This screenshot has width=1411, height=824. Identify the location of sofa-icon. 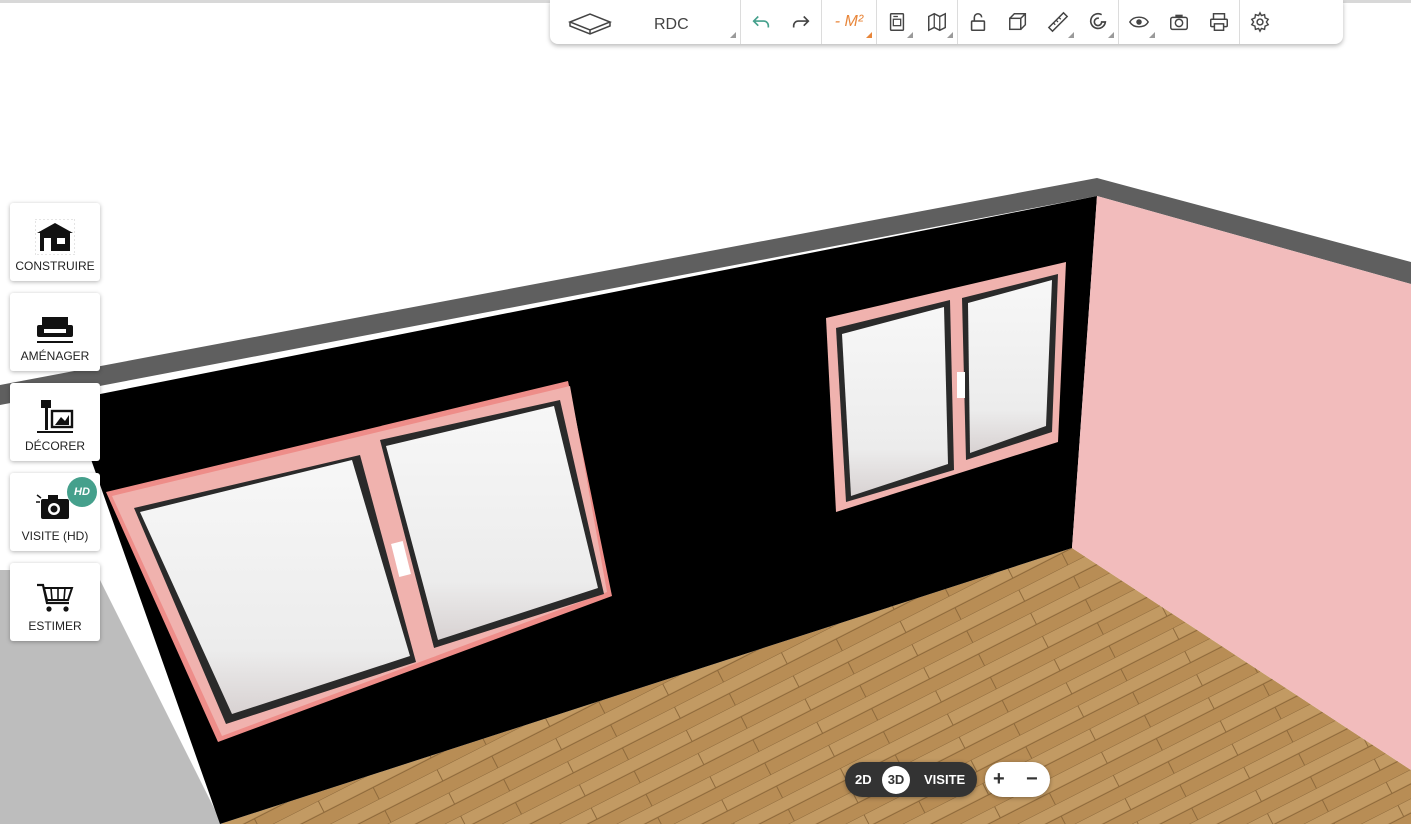
(55, 330).